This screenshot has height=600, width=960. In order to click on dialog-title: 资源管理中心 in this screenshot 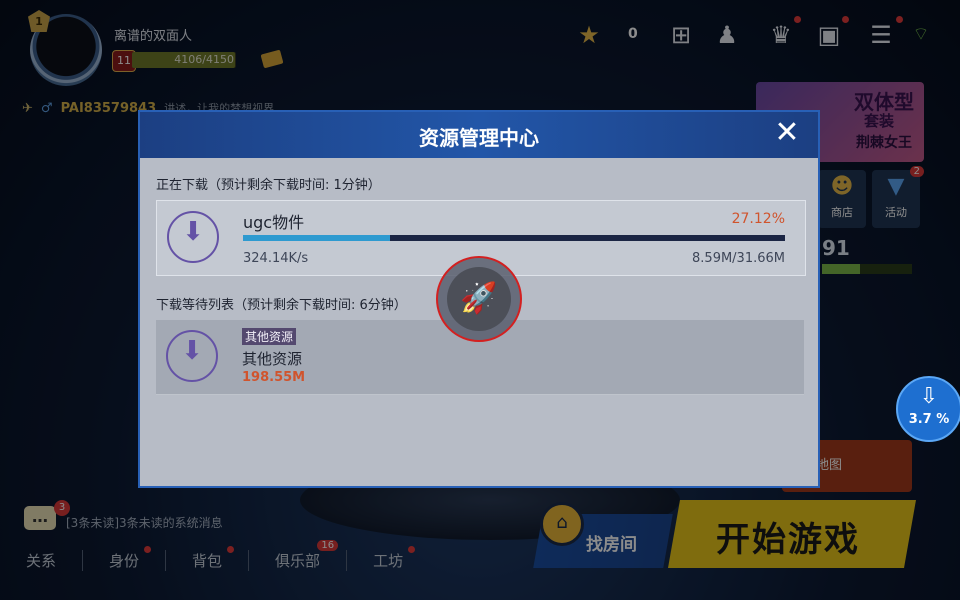, I will do `click(479, 138)`.